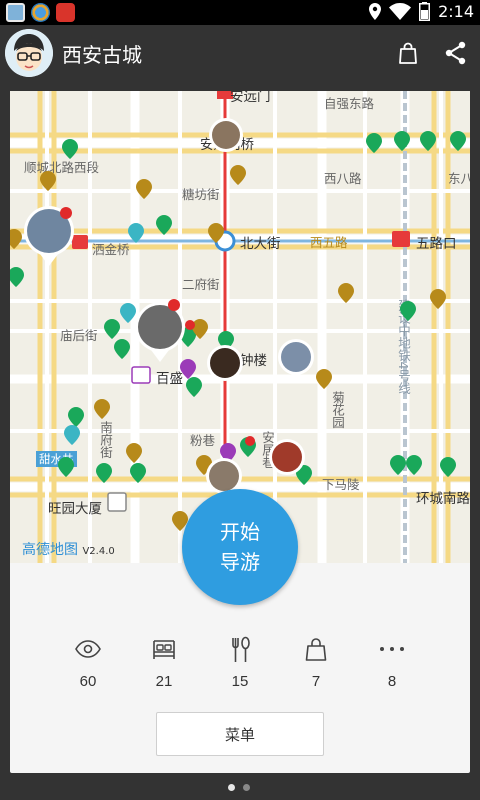 The image size is (480, 800). What do you see at coordinates (231, 787) in the screenshot?
I see `page-dot-active` at bounding box center [231, 787].